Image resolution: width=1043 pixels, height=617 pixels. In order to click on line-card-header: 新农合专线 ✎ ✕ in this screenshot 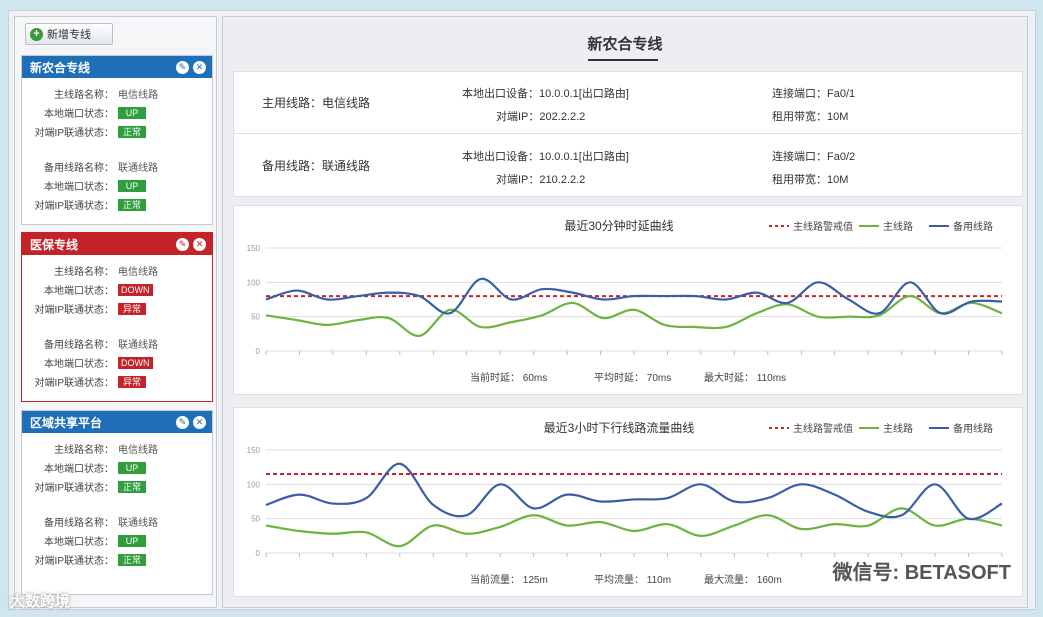, I will do `click(117, 67)`.